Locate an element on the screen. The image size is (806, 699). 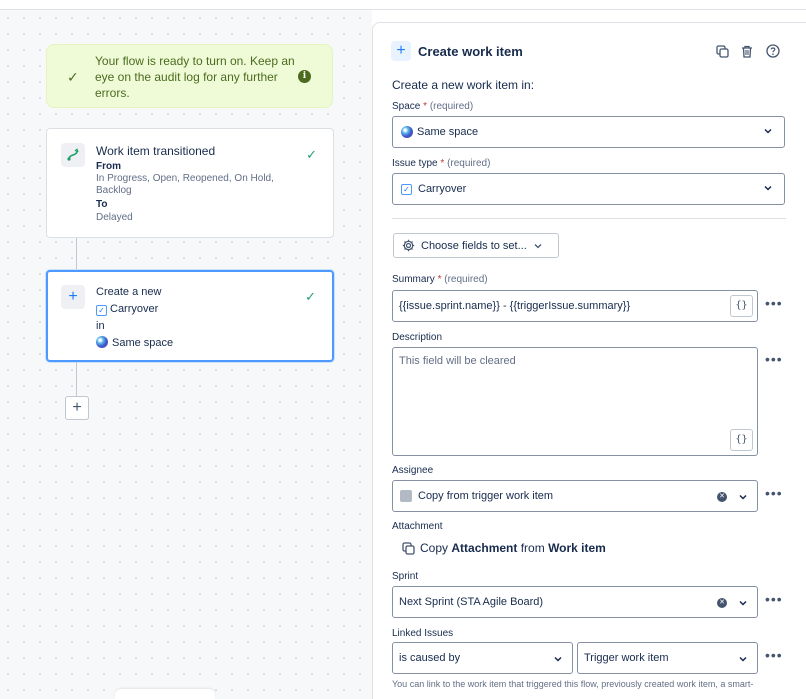
description-placeholder: This field will be cleared is located at coordinates (457, 361).